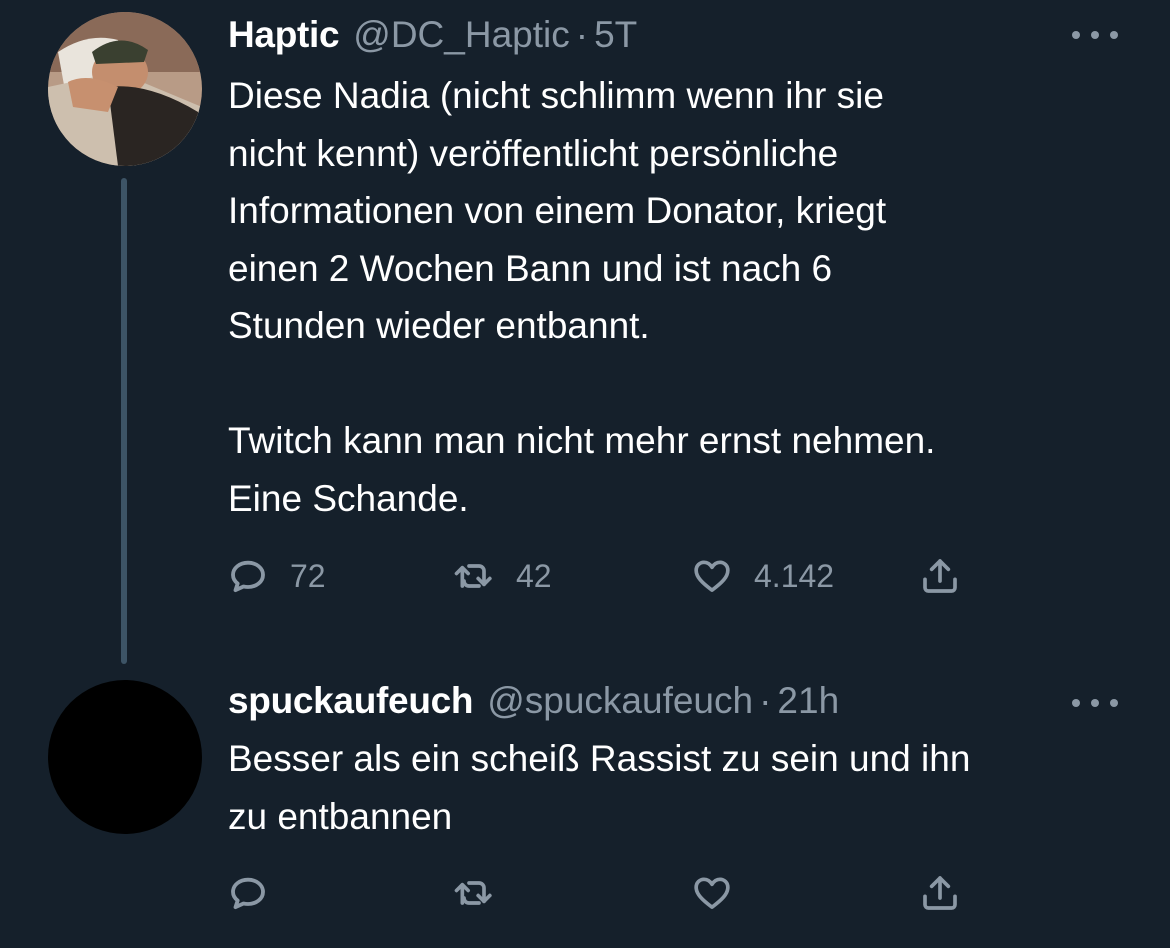 Image resolution: width=1170 pixels, height=948 pixels. Describe the element at coordinates (503, 576) in the screenshot. I see `retweet-button: 42` at that location.